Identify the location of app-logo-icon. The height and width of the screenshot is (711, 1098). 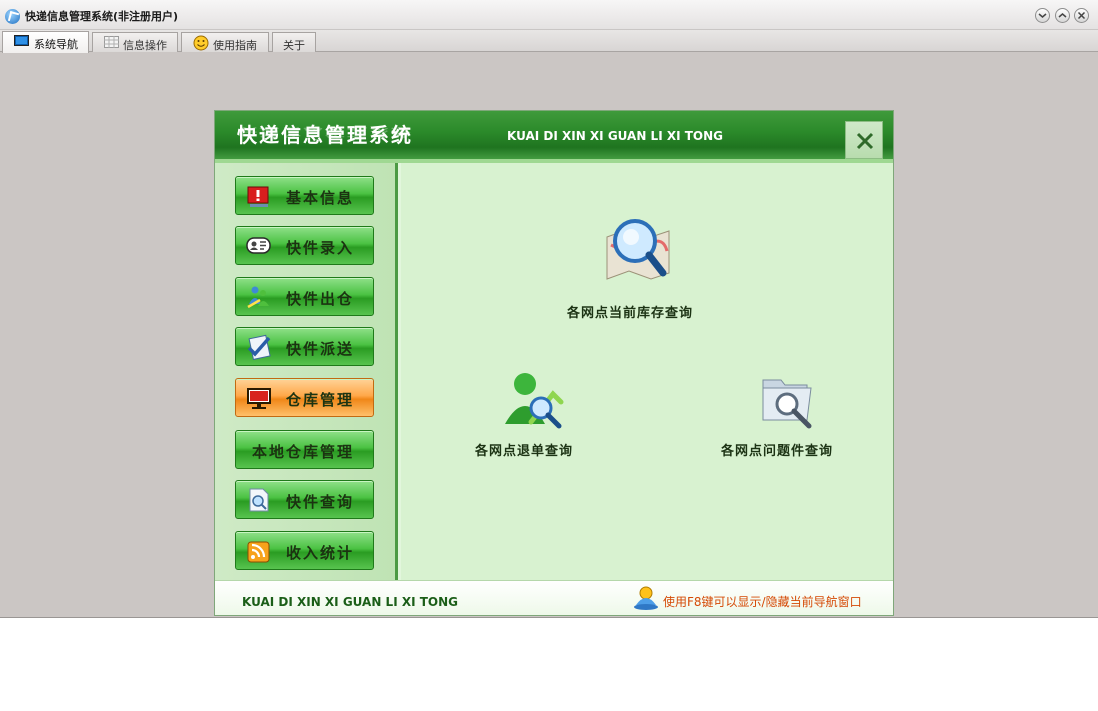
(12, 16).